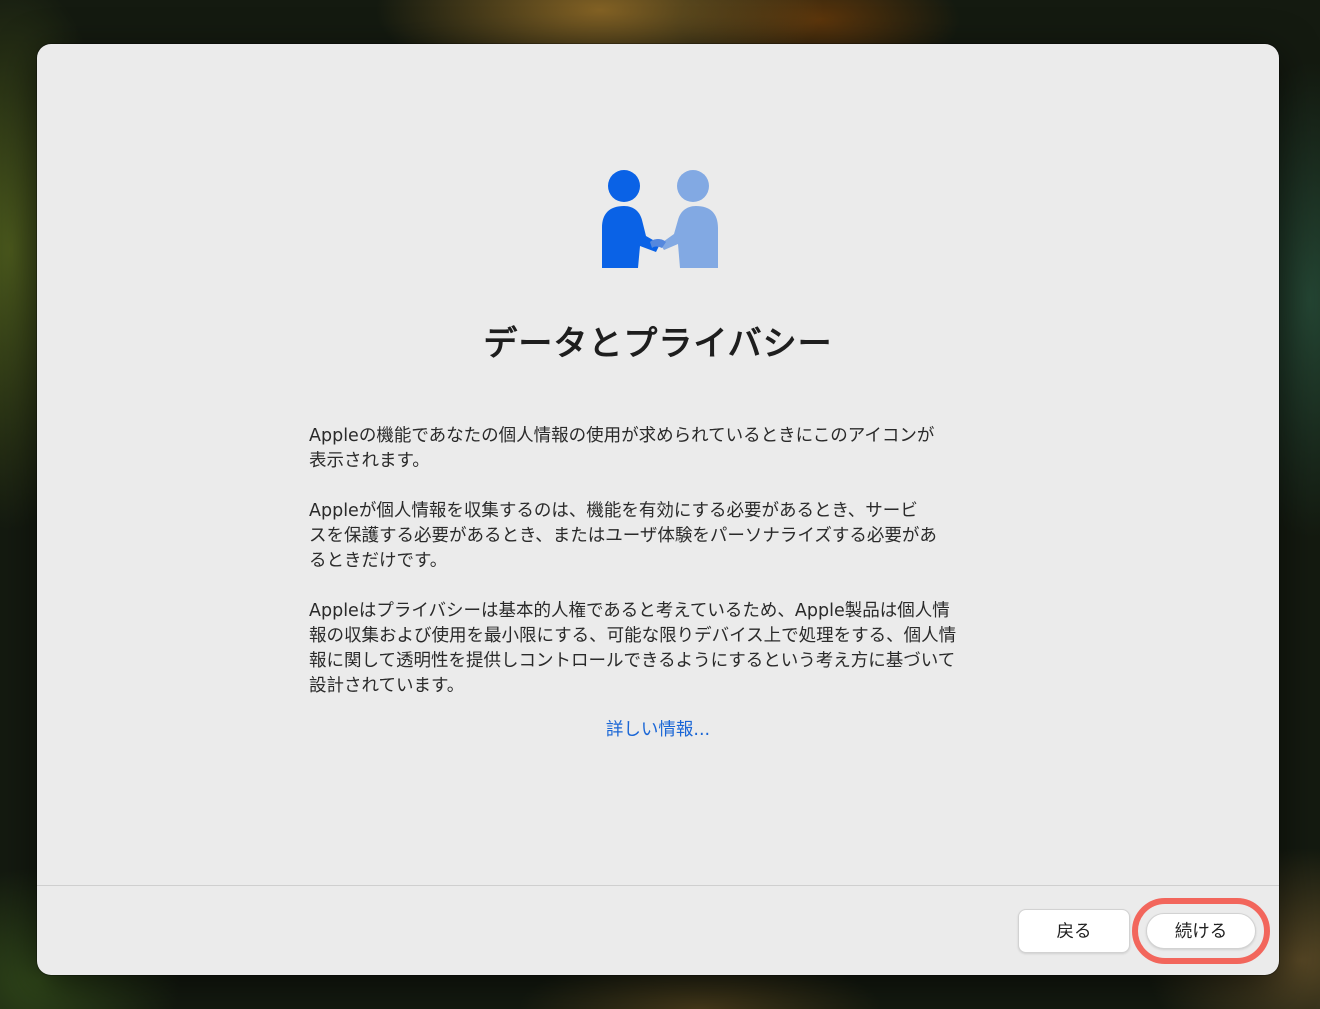 The width and height of the screenshot is (1320, 1009). I want to click on continue-button: 続ける, so click(1201, 931).